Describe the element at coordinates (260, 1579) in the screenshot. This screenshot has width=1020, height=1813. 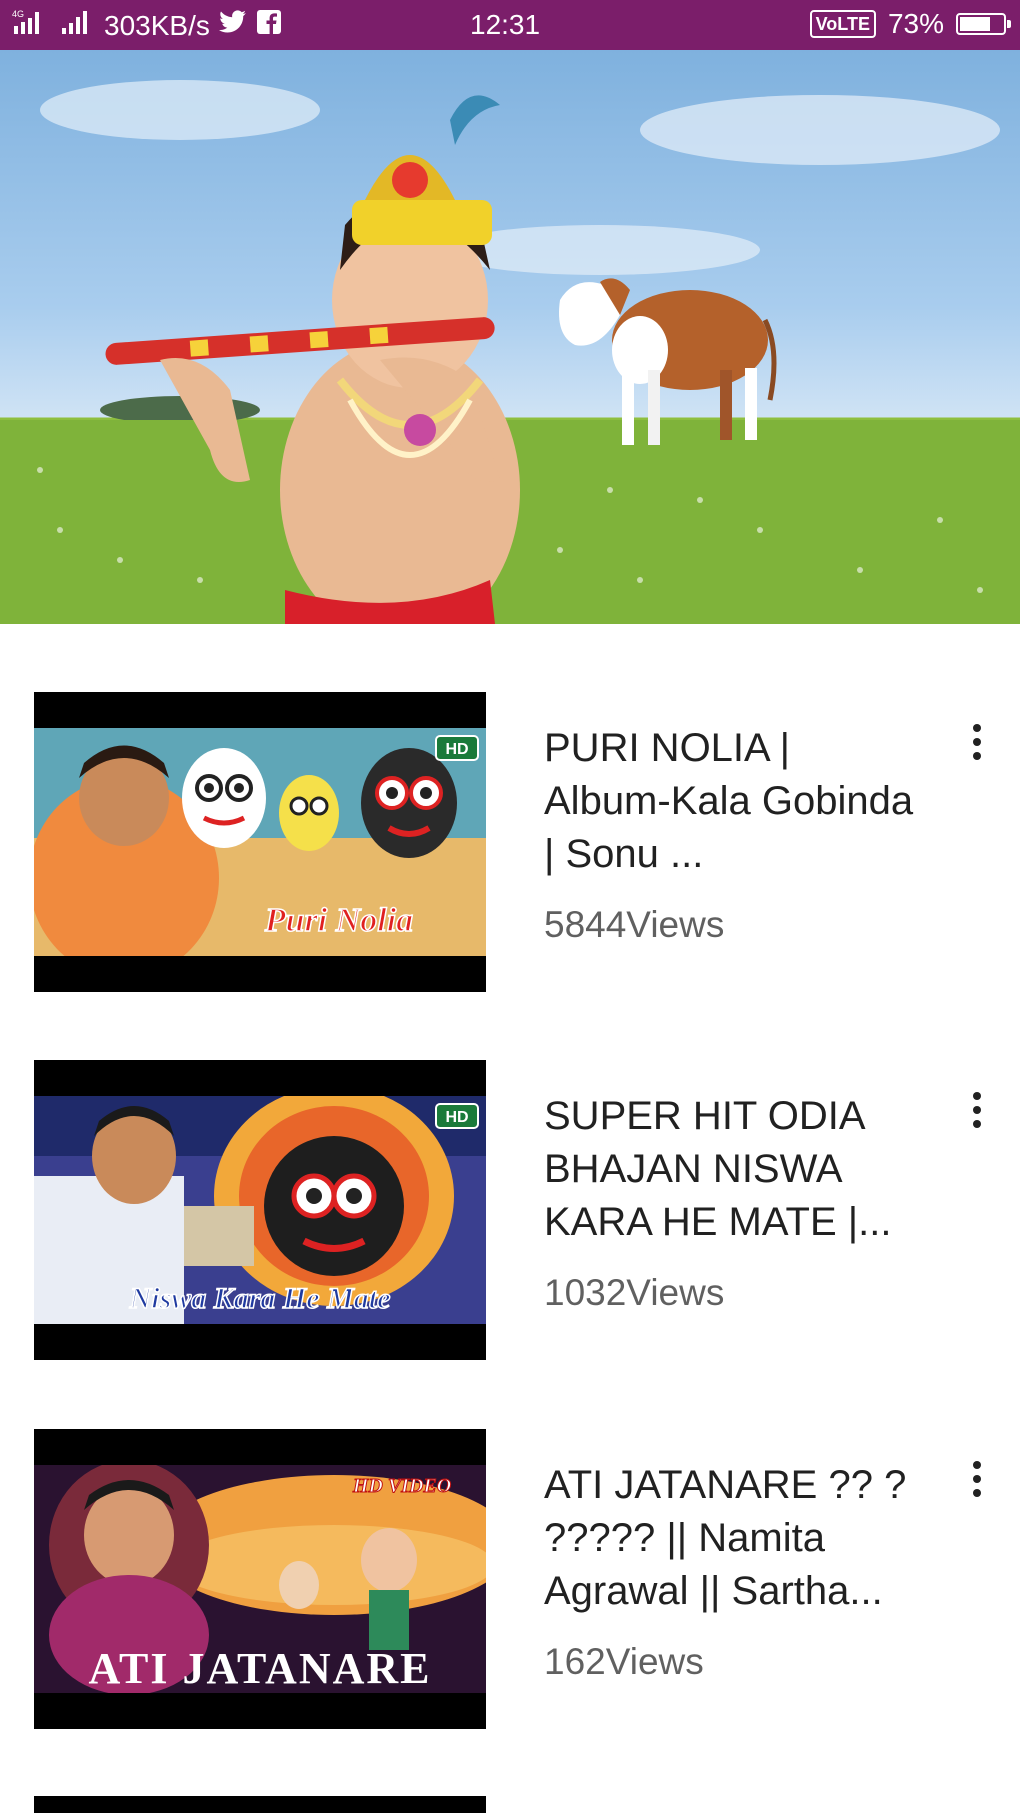
I see `video-thumbnail: HD VIDEO ATI JATANARE` at that location.